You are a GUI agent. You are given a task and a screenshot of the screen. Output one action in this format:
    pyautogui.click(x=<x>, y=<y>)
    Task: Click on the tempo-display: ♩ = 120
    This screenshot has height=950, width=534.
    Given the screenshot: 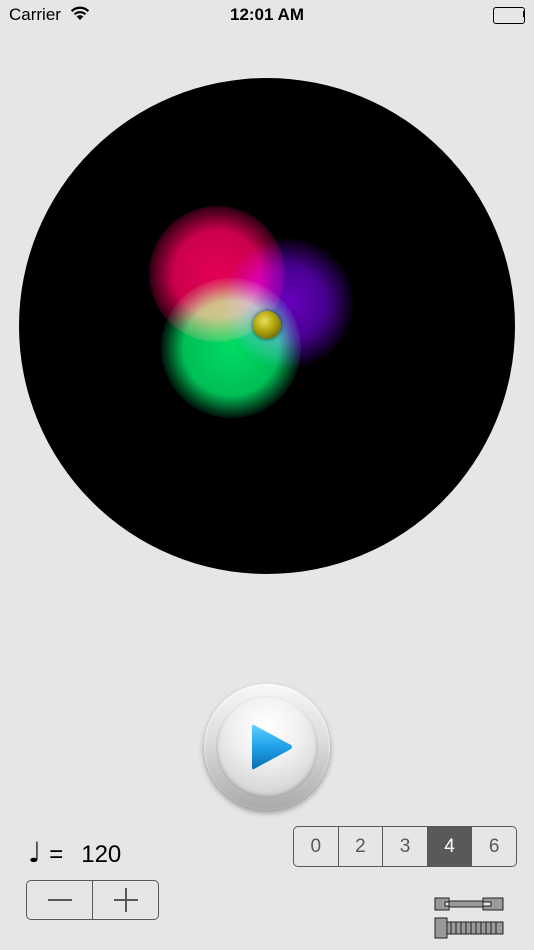 What is the action you would take?
    pyautogui.click(x=74, y=852)
    